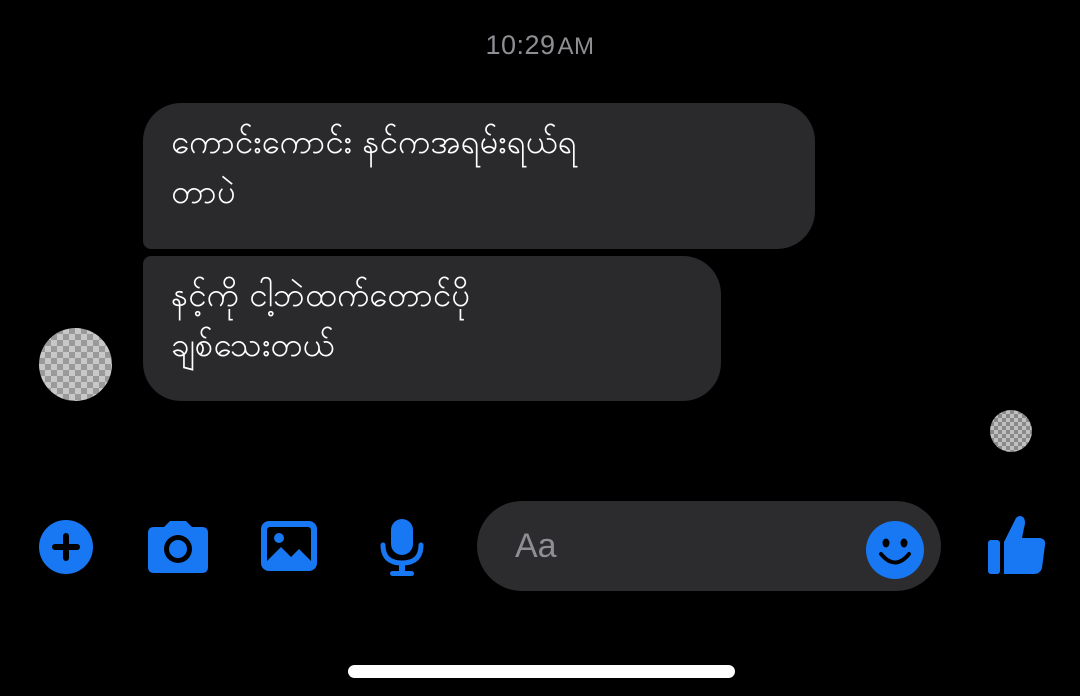 This screenshot has height=696, width=1080. Describe the element at coordinates (432, 328) in the screenshot. I see `message-bubble: နင့်ကို ငါ့ဘဲထက်တောင်ပို ချစ်သေးတယ်` at that location.